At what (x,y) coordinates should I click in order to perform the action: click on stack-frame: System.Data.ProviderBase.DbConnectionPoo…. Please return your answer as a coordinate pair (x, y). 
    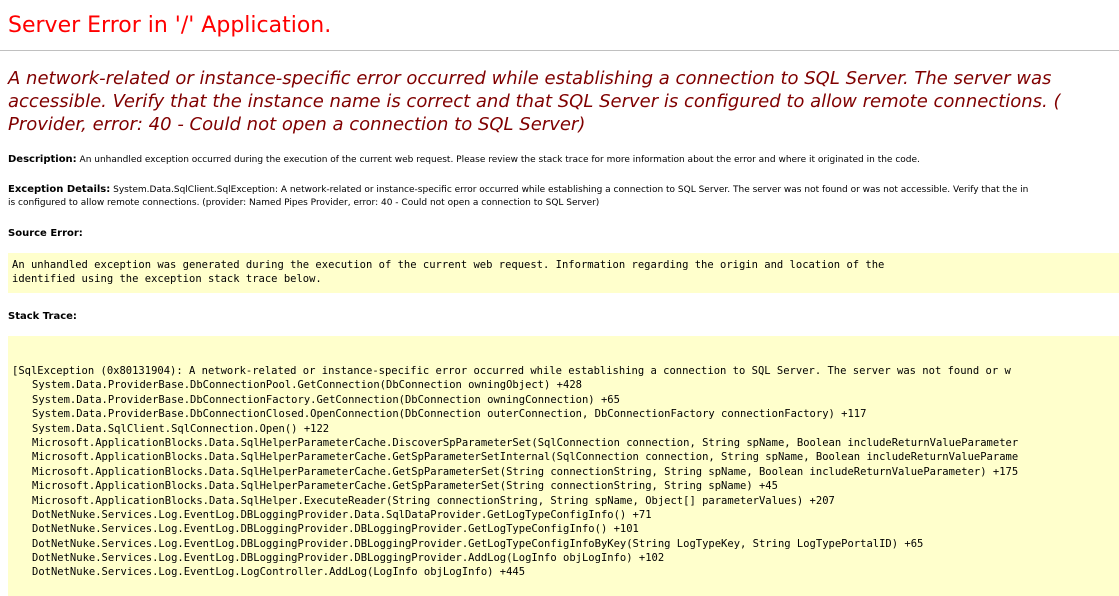
    Looking at the image, I should click on (307, 385).